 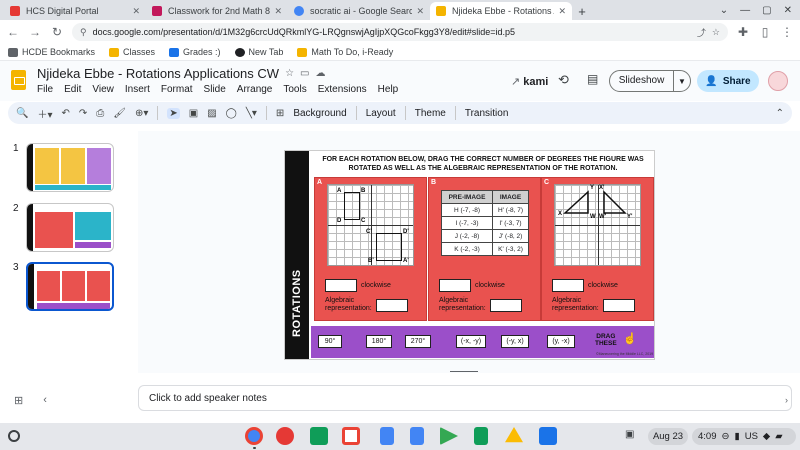 I want to click on new-slide-icon: ＋▾, so click(x=44, y=113).